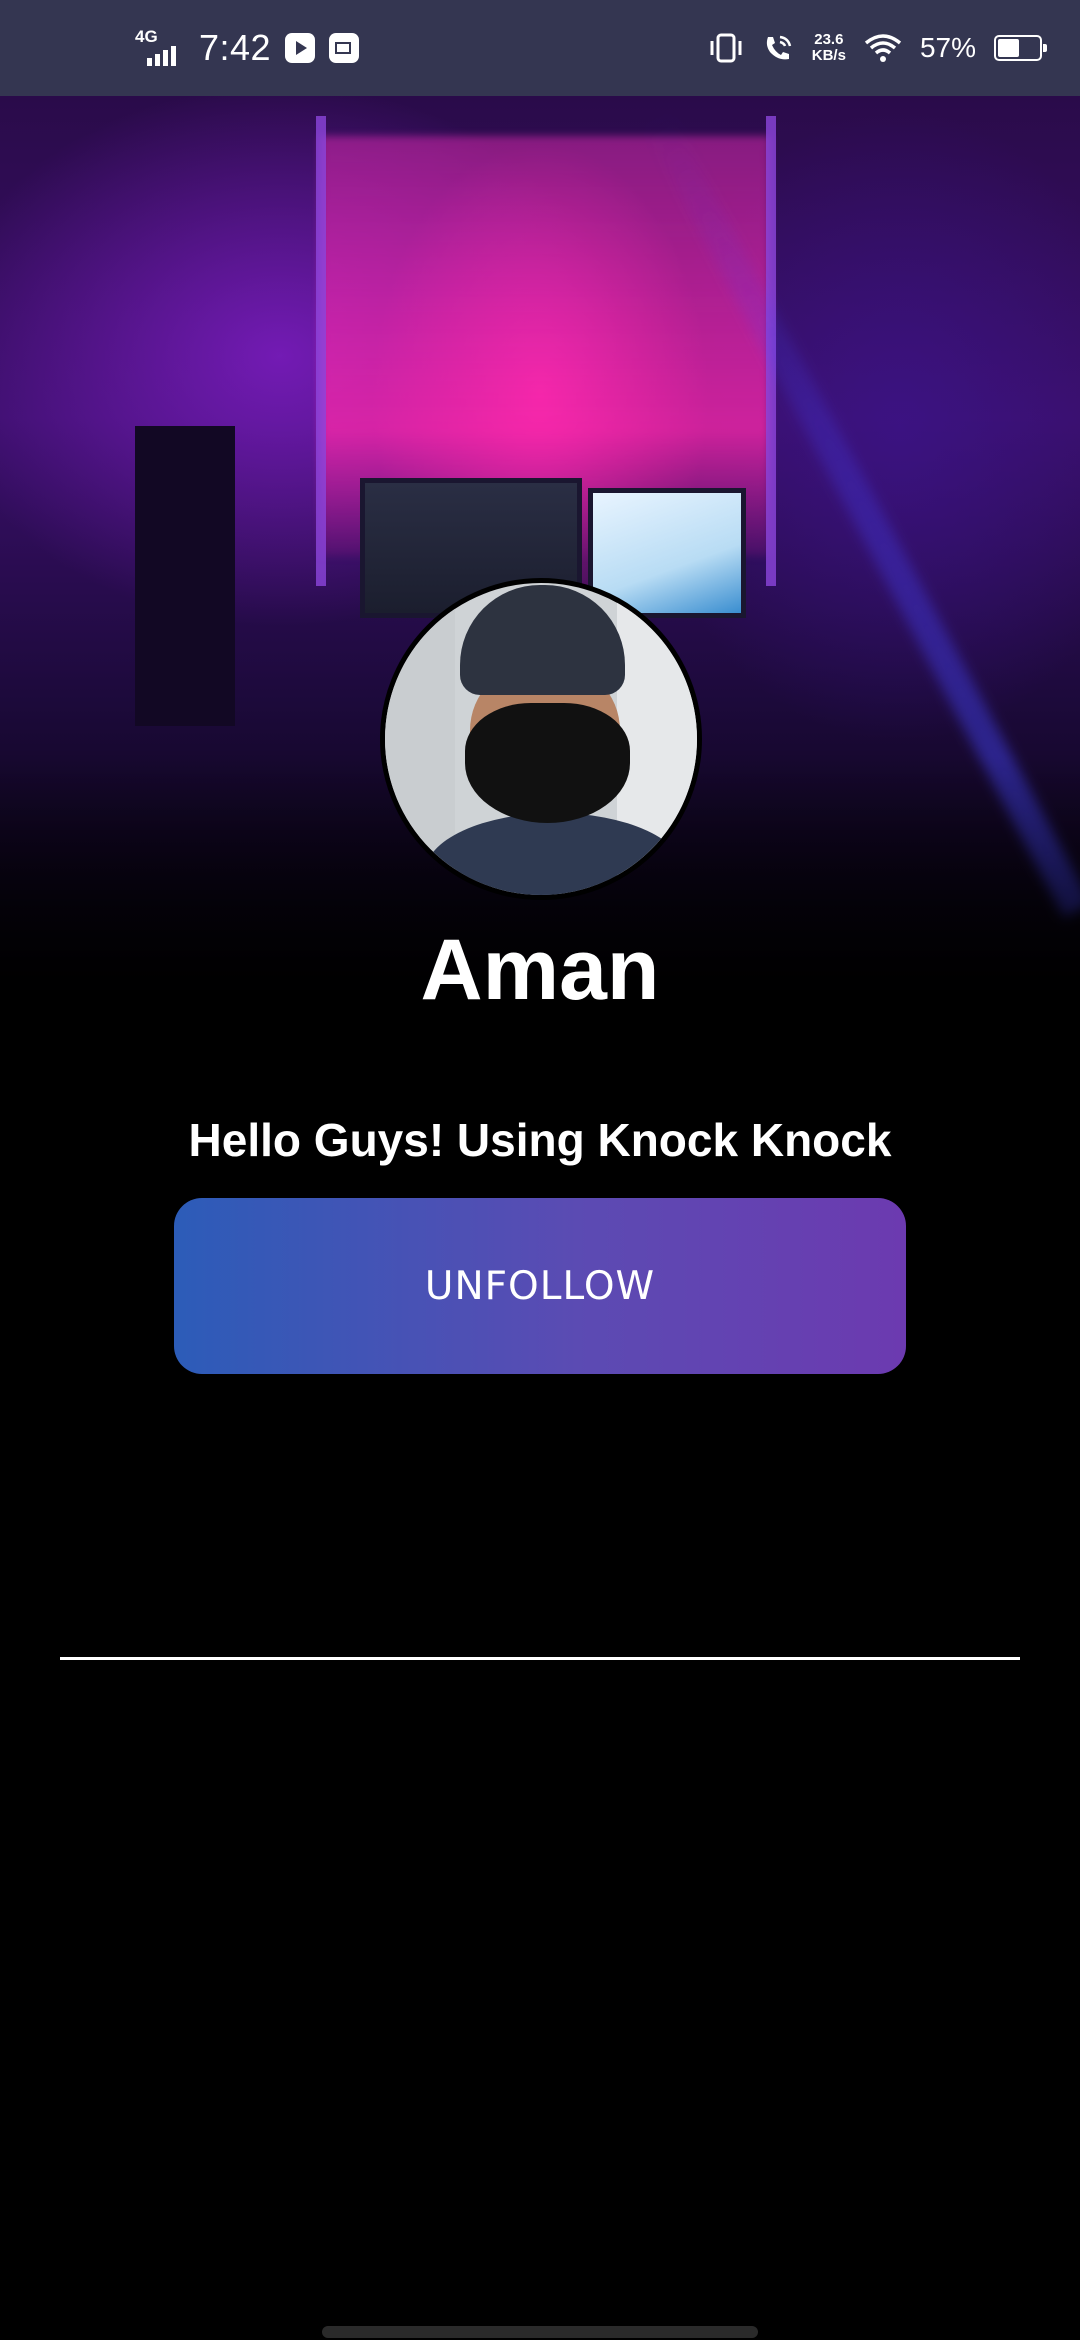 The image size is (1080, 2340). I want to click on divider, so click(540, 1658).